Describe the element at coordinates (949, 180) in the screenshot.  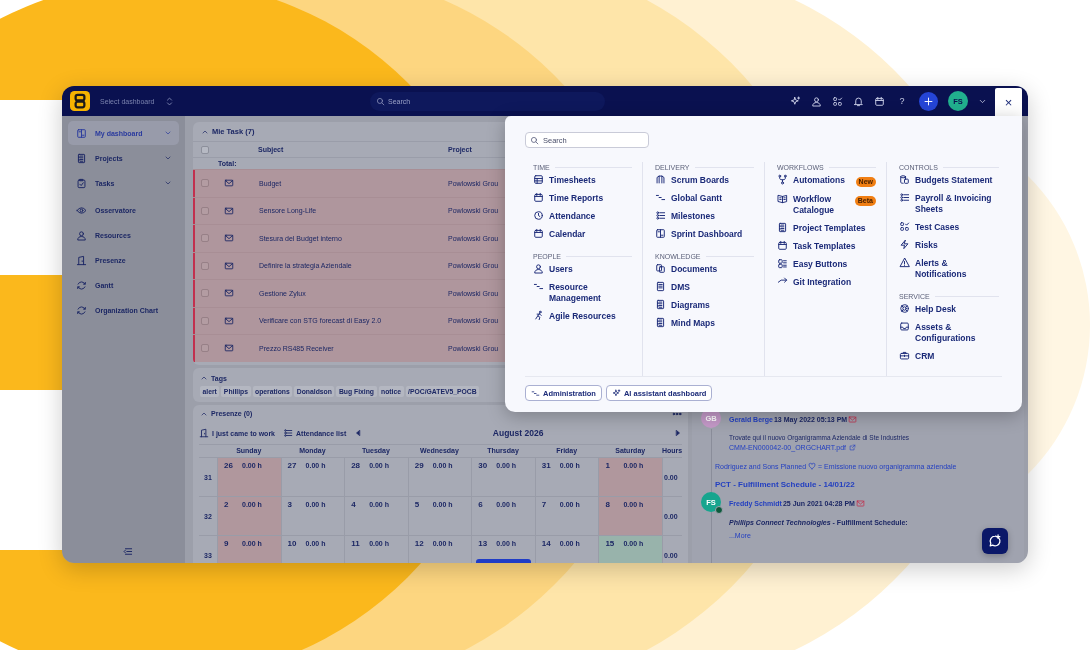
I see `menu-item: Budgets Statement` at that location.